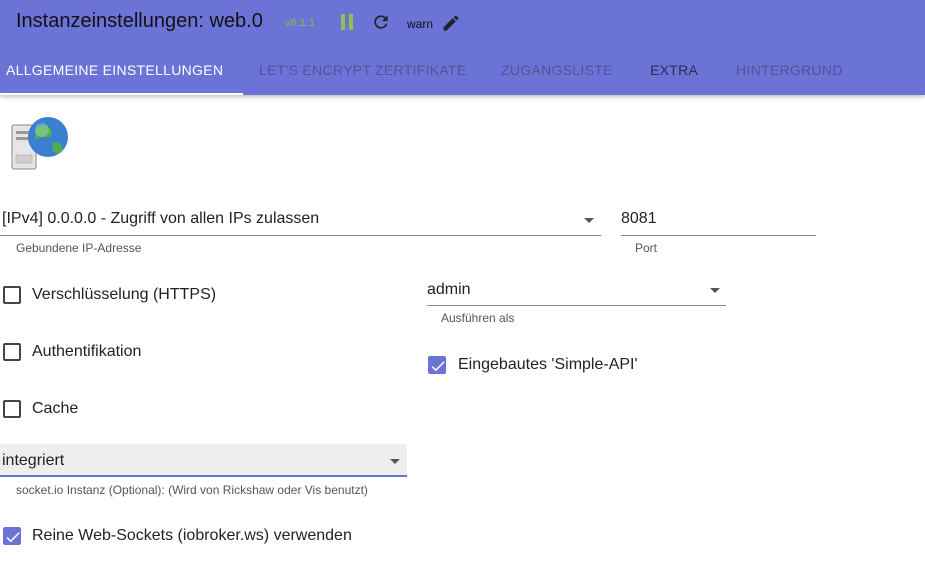  I want to click on reload-icon, so click(381, 22).